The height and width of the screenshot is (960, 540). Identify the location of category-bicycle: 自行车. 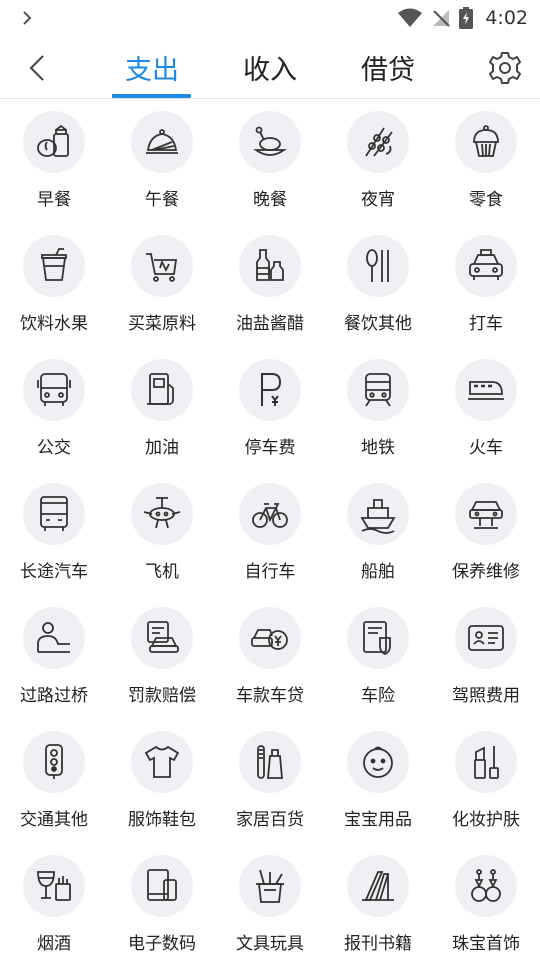
(270, 533).